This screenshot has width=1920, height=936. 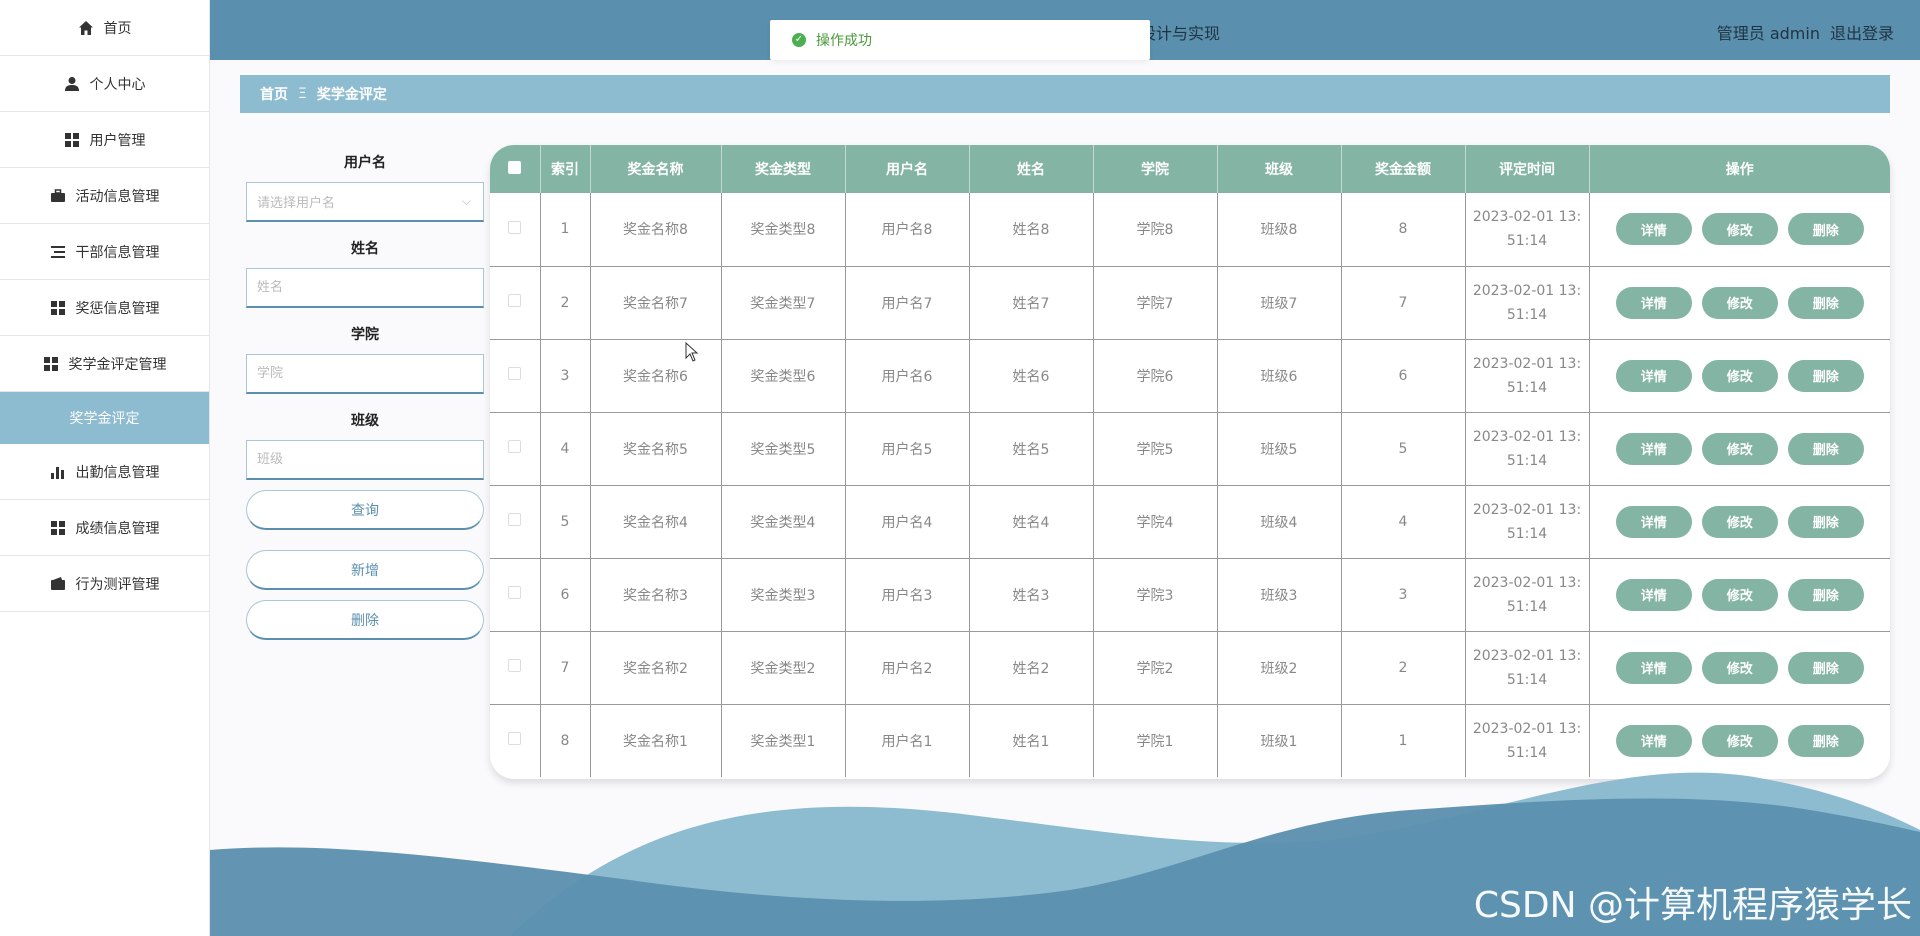 What do you see at coordinates (104, 252) in the screenshot?
I see `sidebar-item-cadres: 干部信息管理` at bounding box center [104, 252].